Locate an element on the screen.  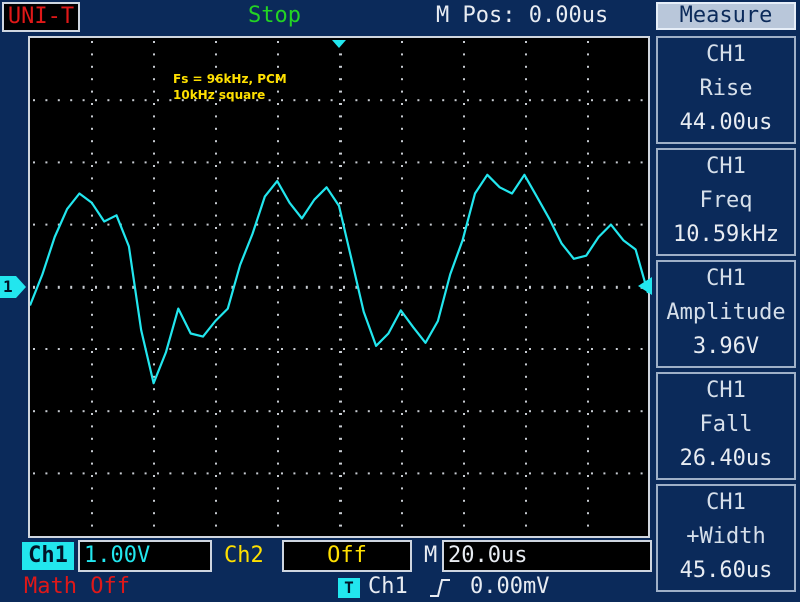
ch1-label: Ch1 is located at coordinates (48, 556).